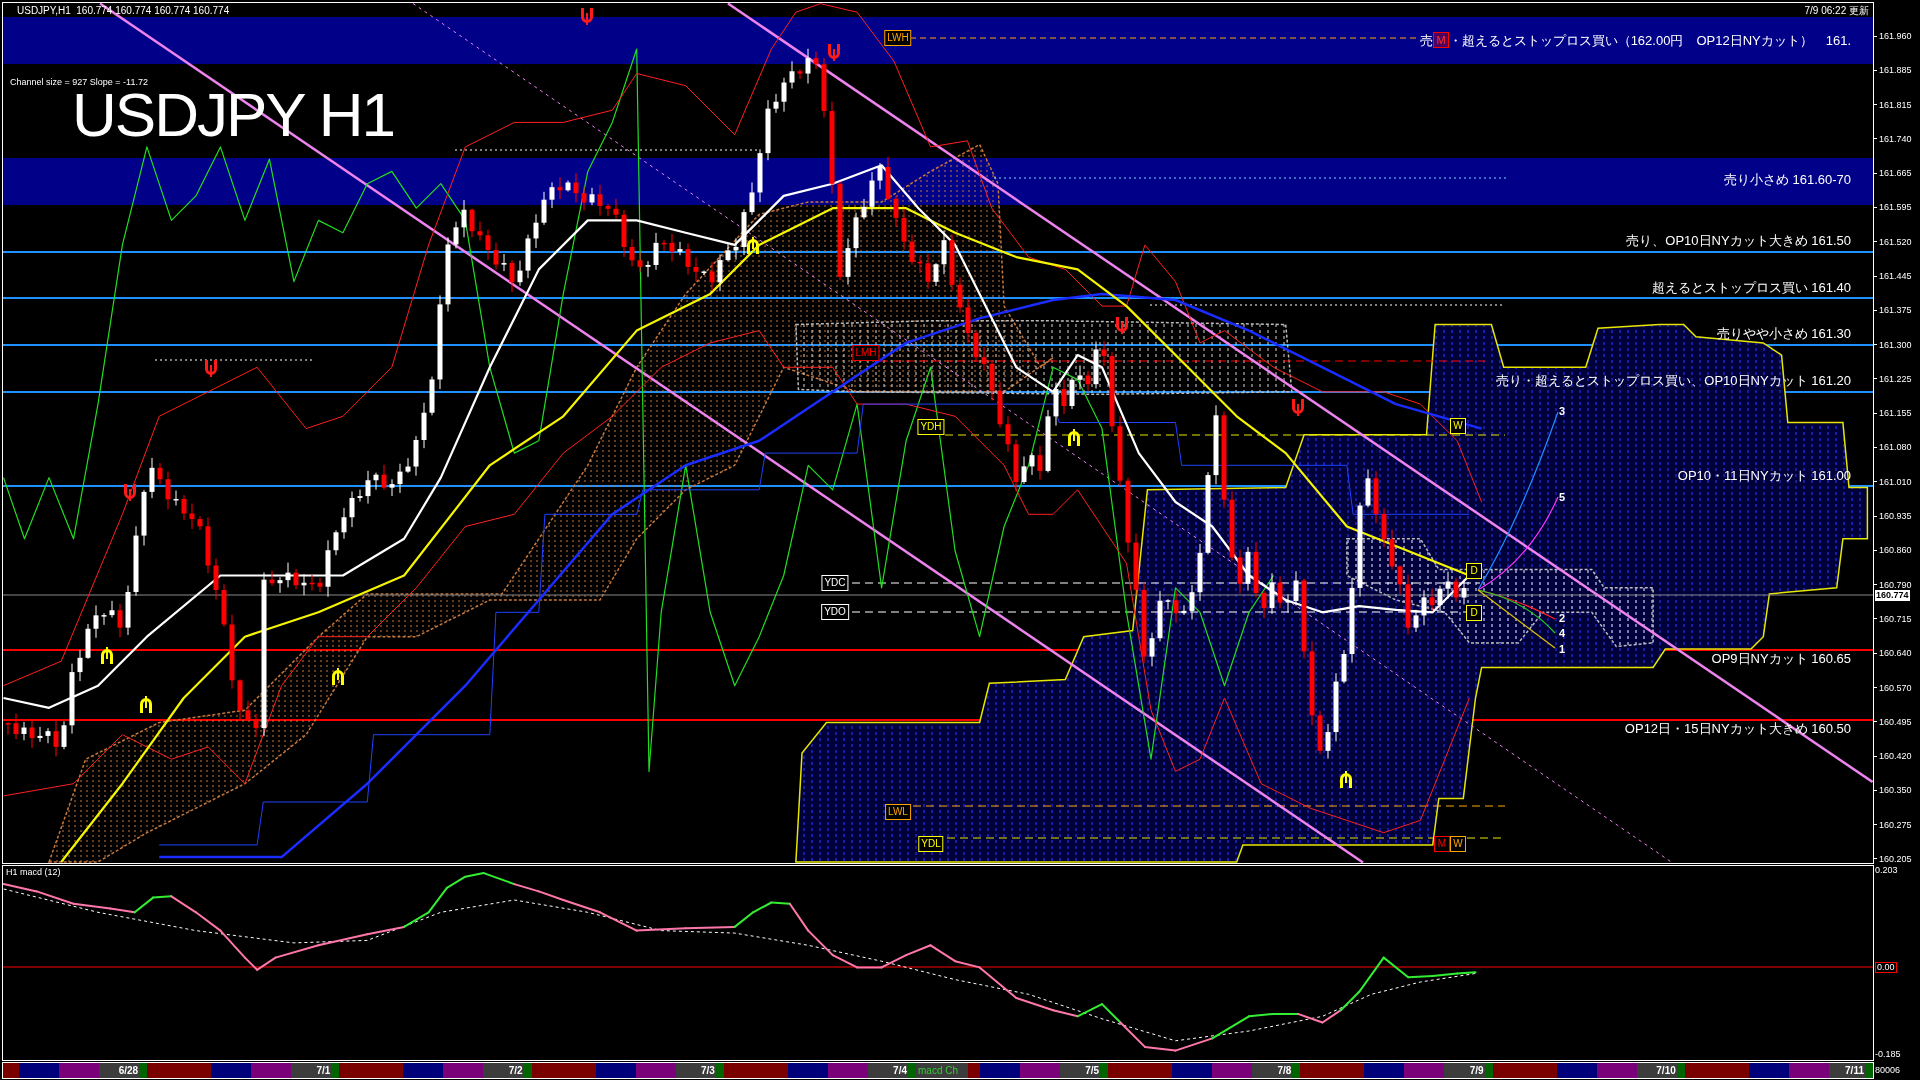 Image resolution: width=1920 pixels, height=1080 pixels. I want to click on indicator-tick-label: 0.00, so click(1886, 967).